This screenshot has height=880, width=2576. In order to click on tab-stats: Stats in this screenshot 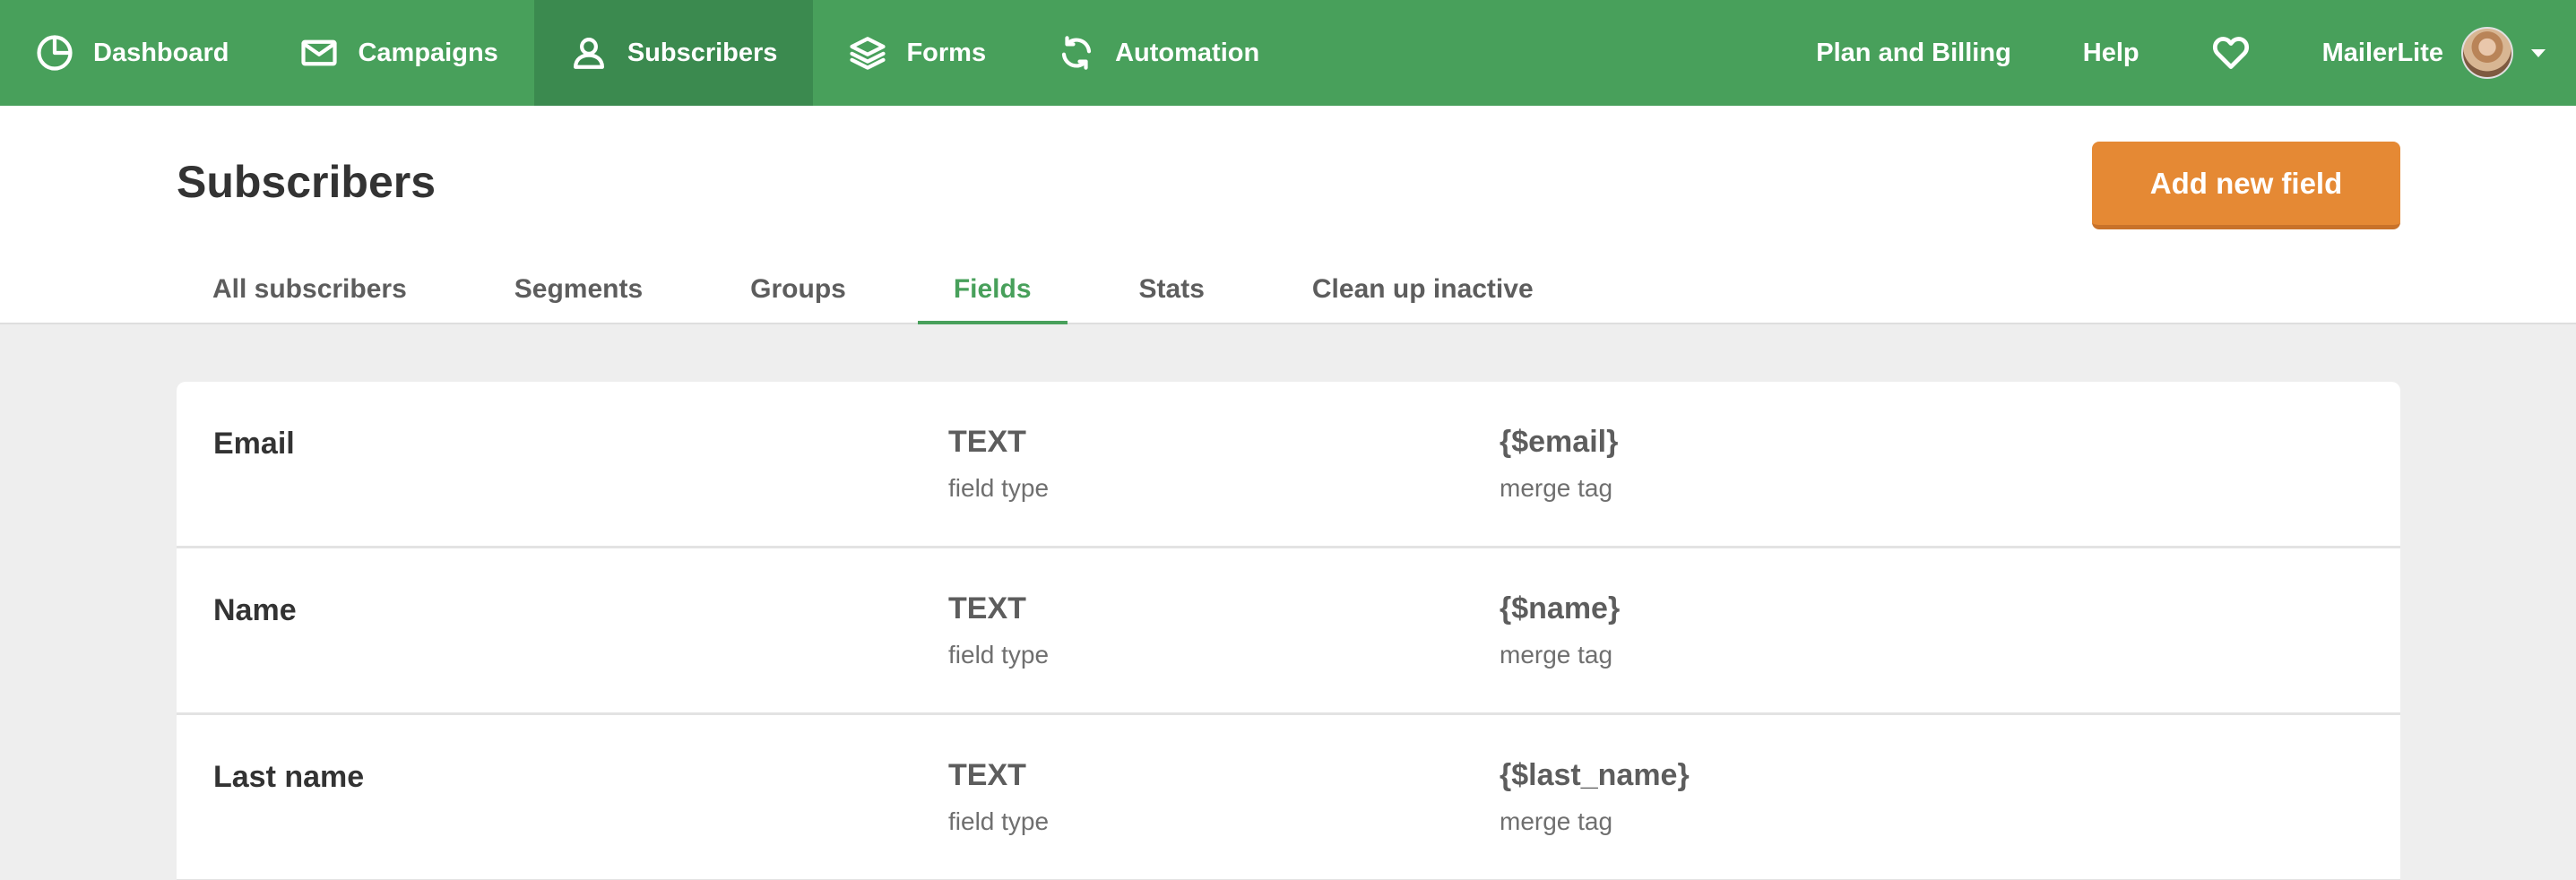, I will do `click(1171, 290)`.